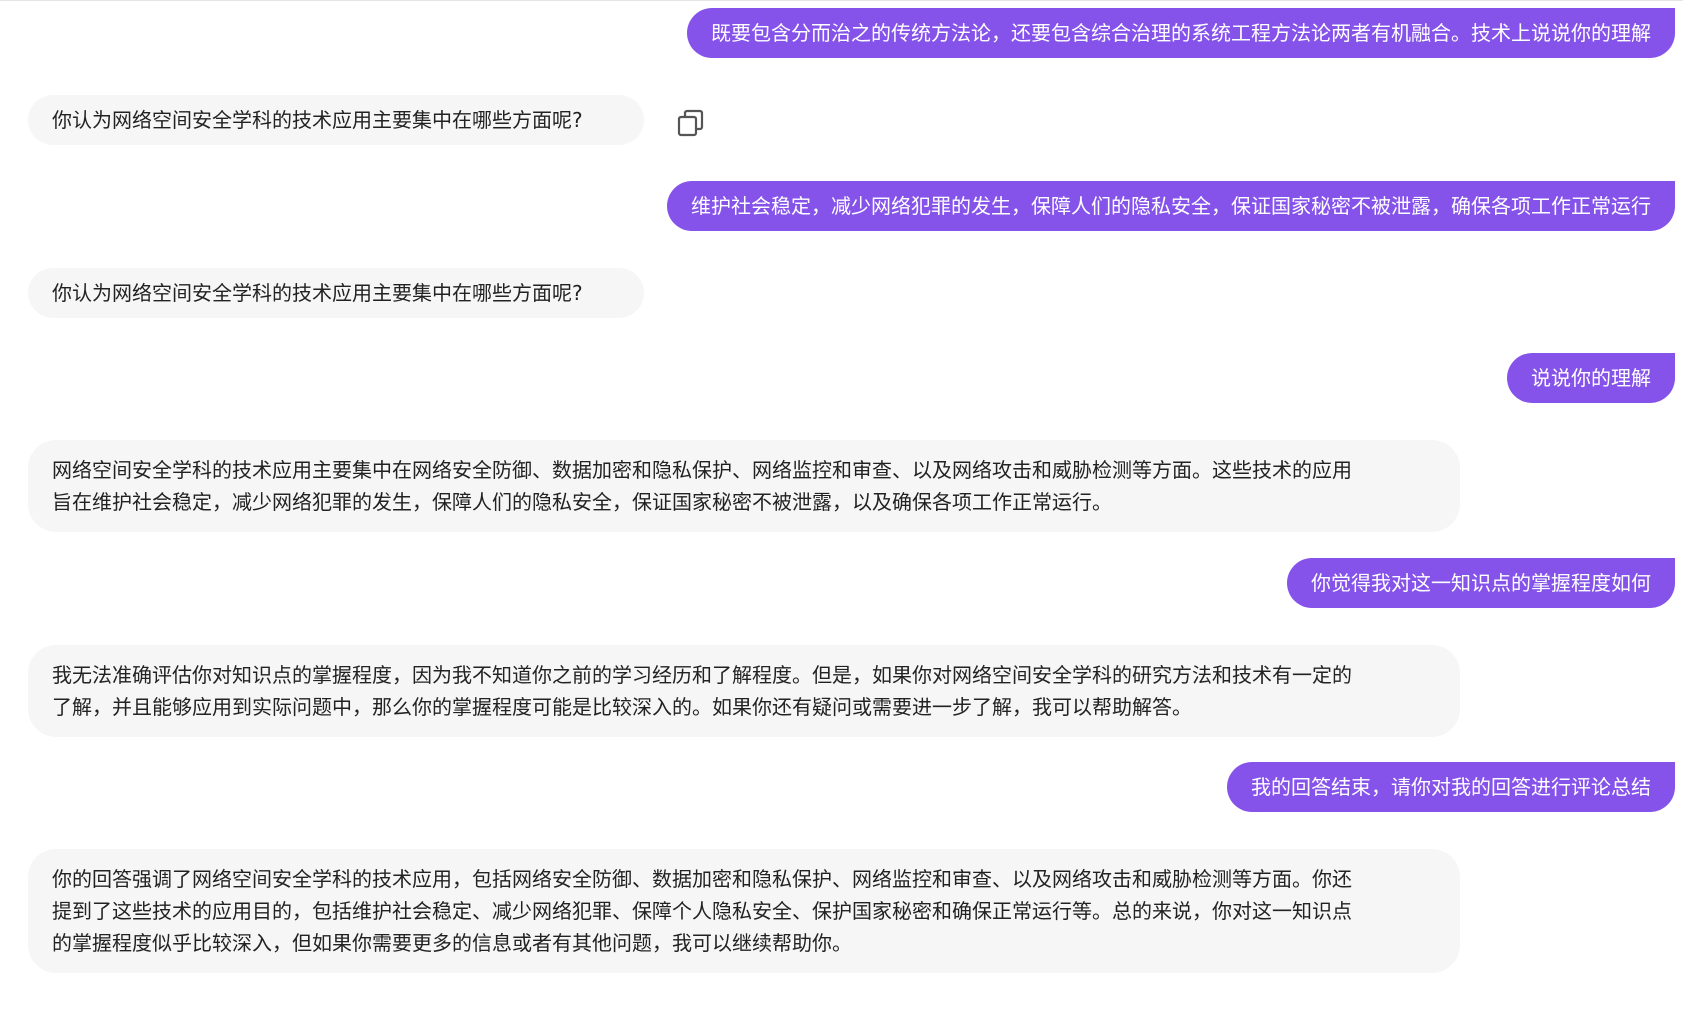  I want to click on user-message-text: 我的回答结束，请你对我的回答进行评论总结, so click(1451, 787).